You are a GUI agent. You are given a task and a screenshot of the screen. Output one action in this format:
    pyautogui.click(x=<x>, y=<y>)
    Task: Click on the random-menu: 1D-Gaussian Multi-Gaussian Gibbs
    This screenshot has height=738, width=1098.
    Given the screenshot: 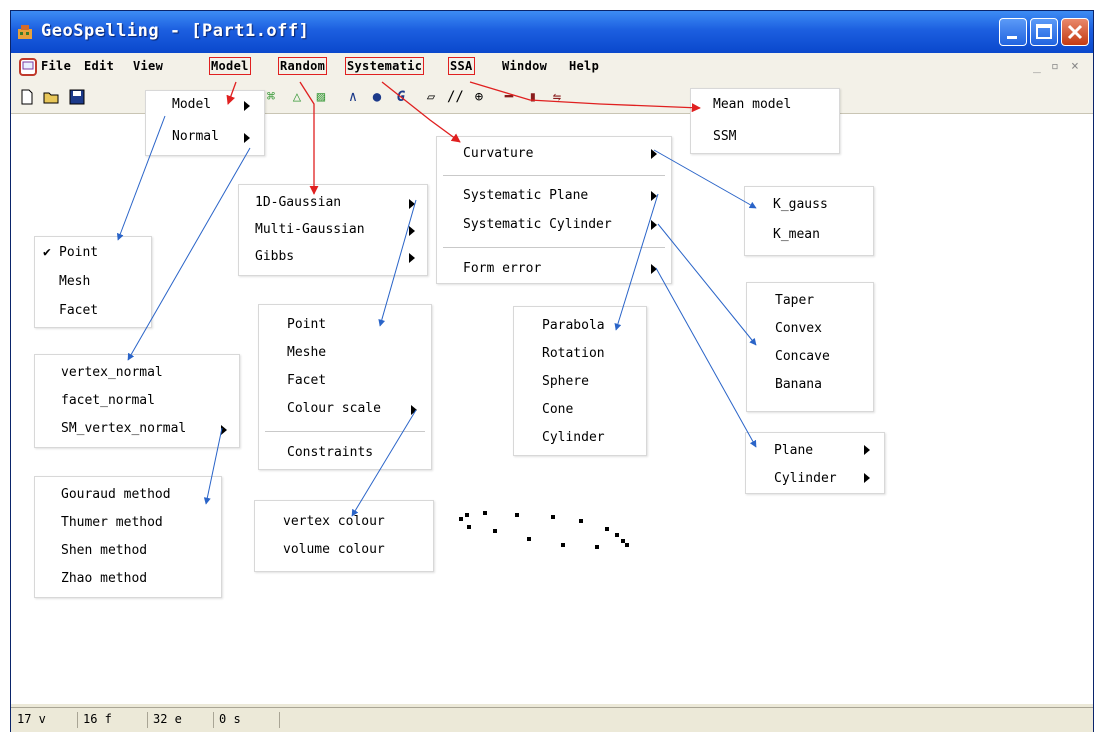 What is the action you would take?
    pyautogui.click(x=333, y=230)
    